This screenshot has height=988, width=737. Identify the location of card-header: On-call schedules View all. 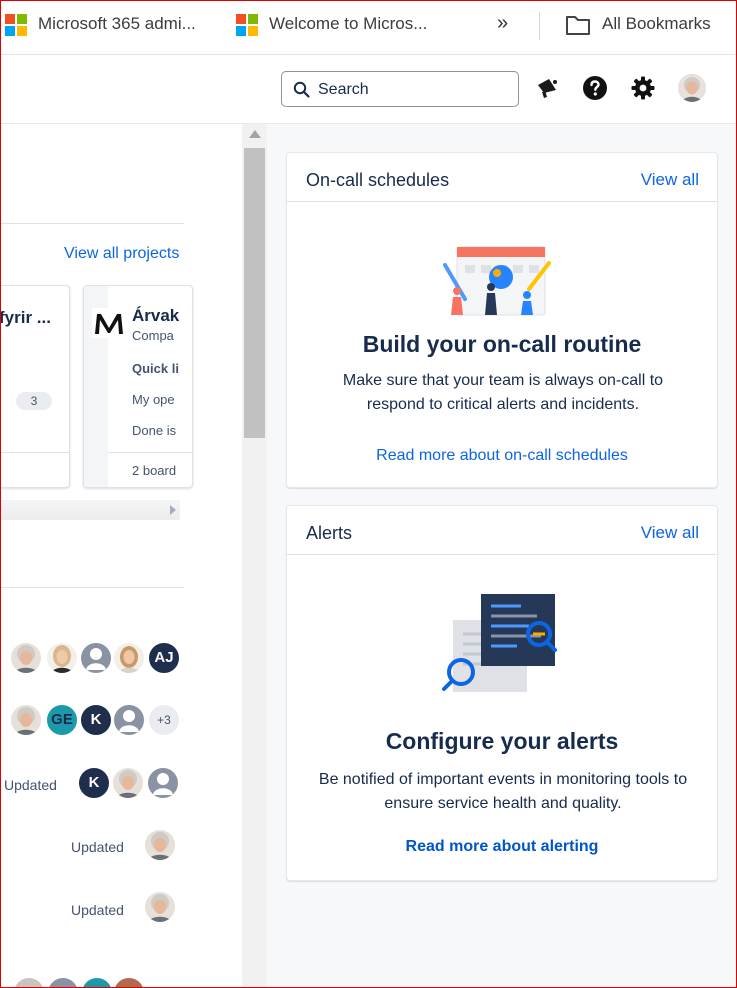
(502, 177).